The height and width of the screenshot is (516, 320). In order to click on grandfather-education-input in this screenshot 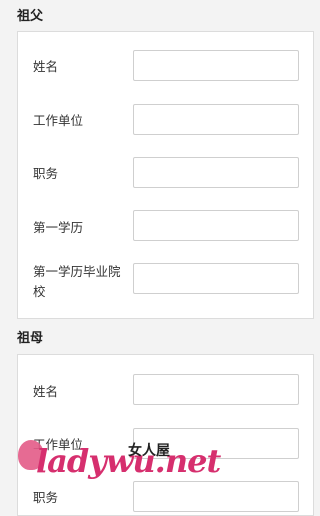, I will do `click(216, 225)`.